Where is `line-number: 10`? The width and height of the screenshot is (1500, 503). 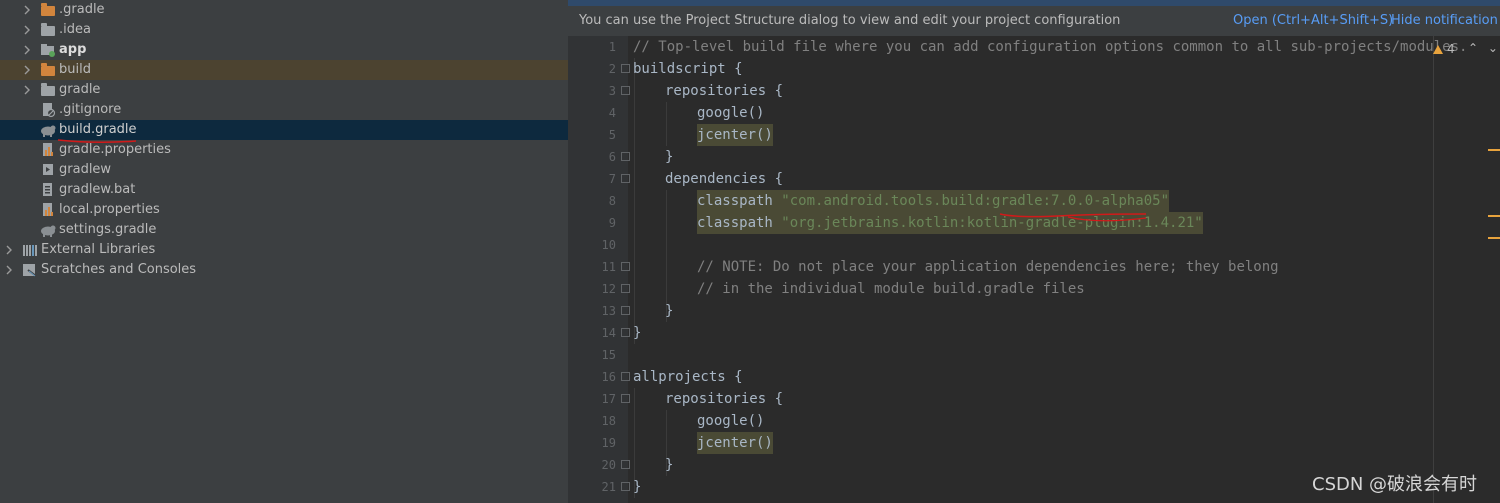
line-number: 10 is located at coordinates (608, 245).